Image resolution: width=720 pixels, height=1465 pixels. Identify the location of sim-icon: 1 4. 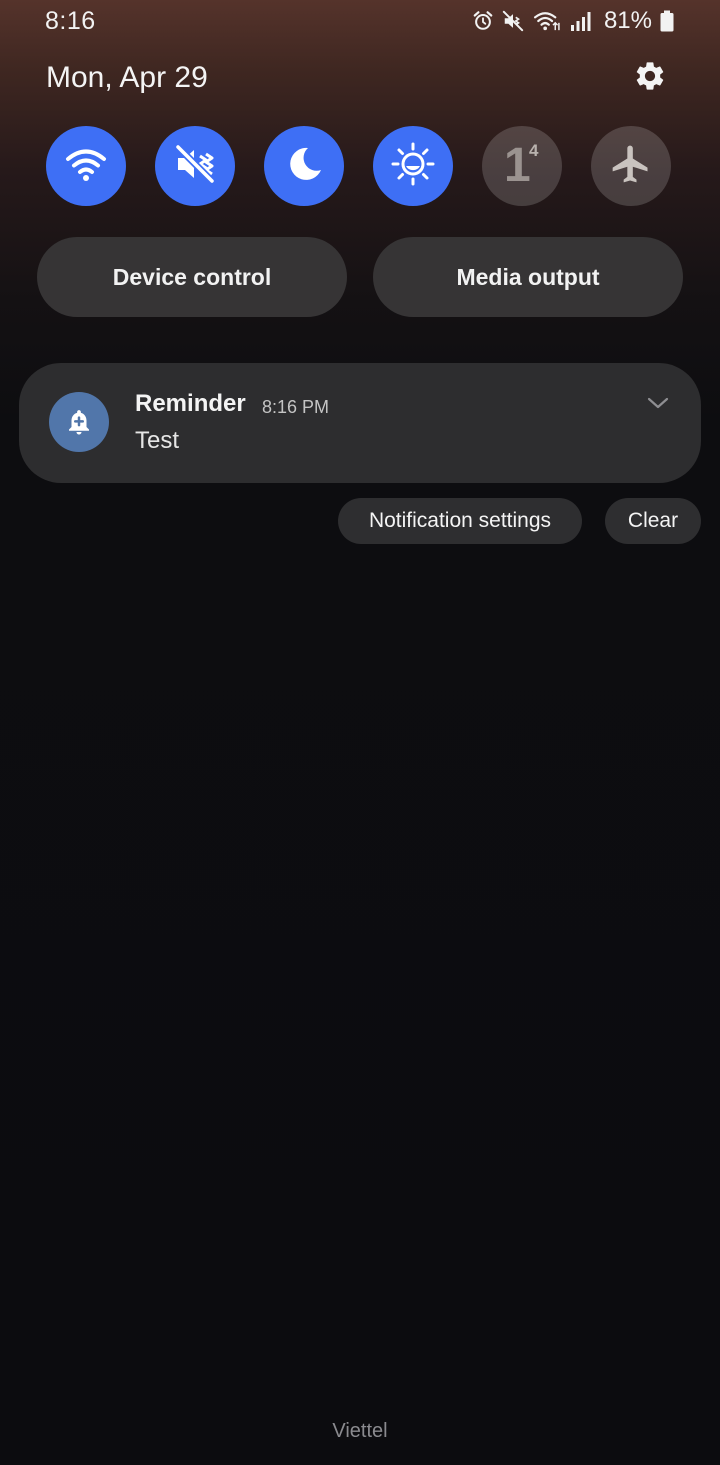
(522, 166).